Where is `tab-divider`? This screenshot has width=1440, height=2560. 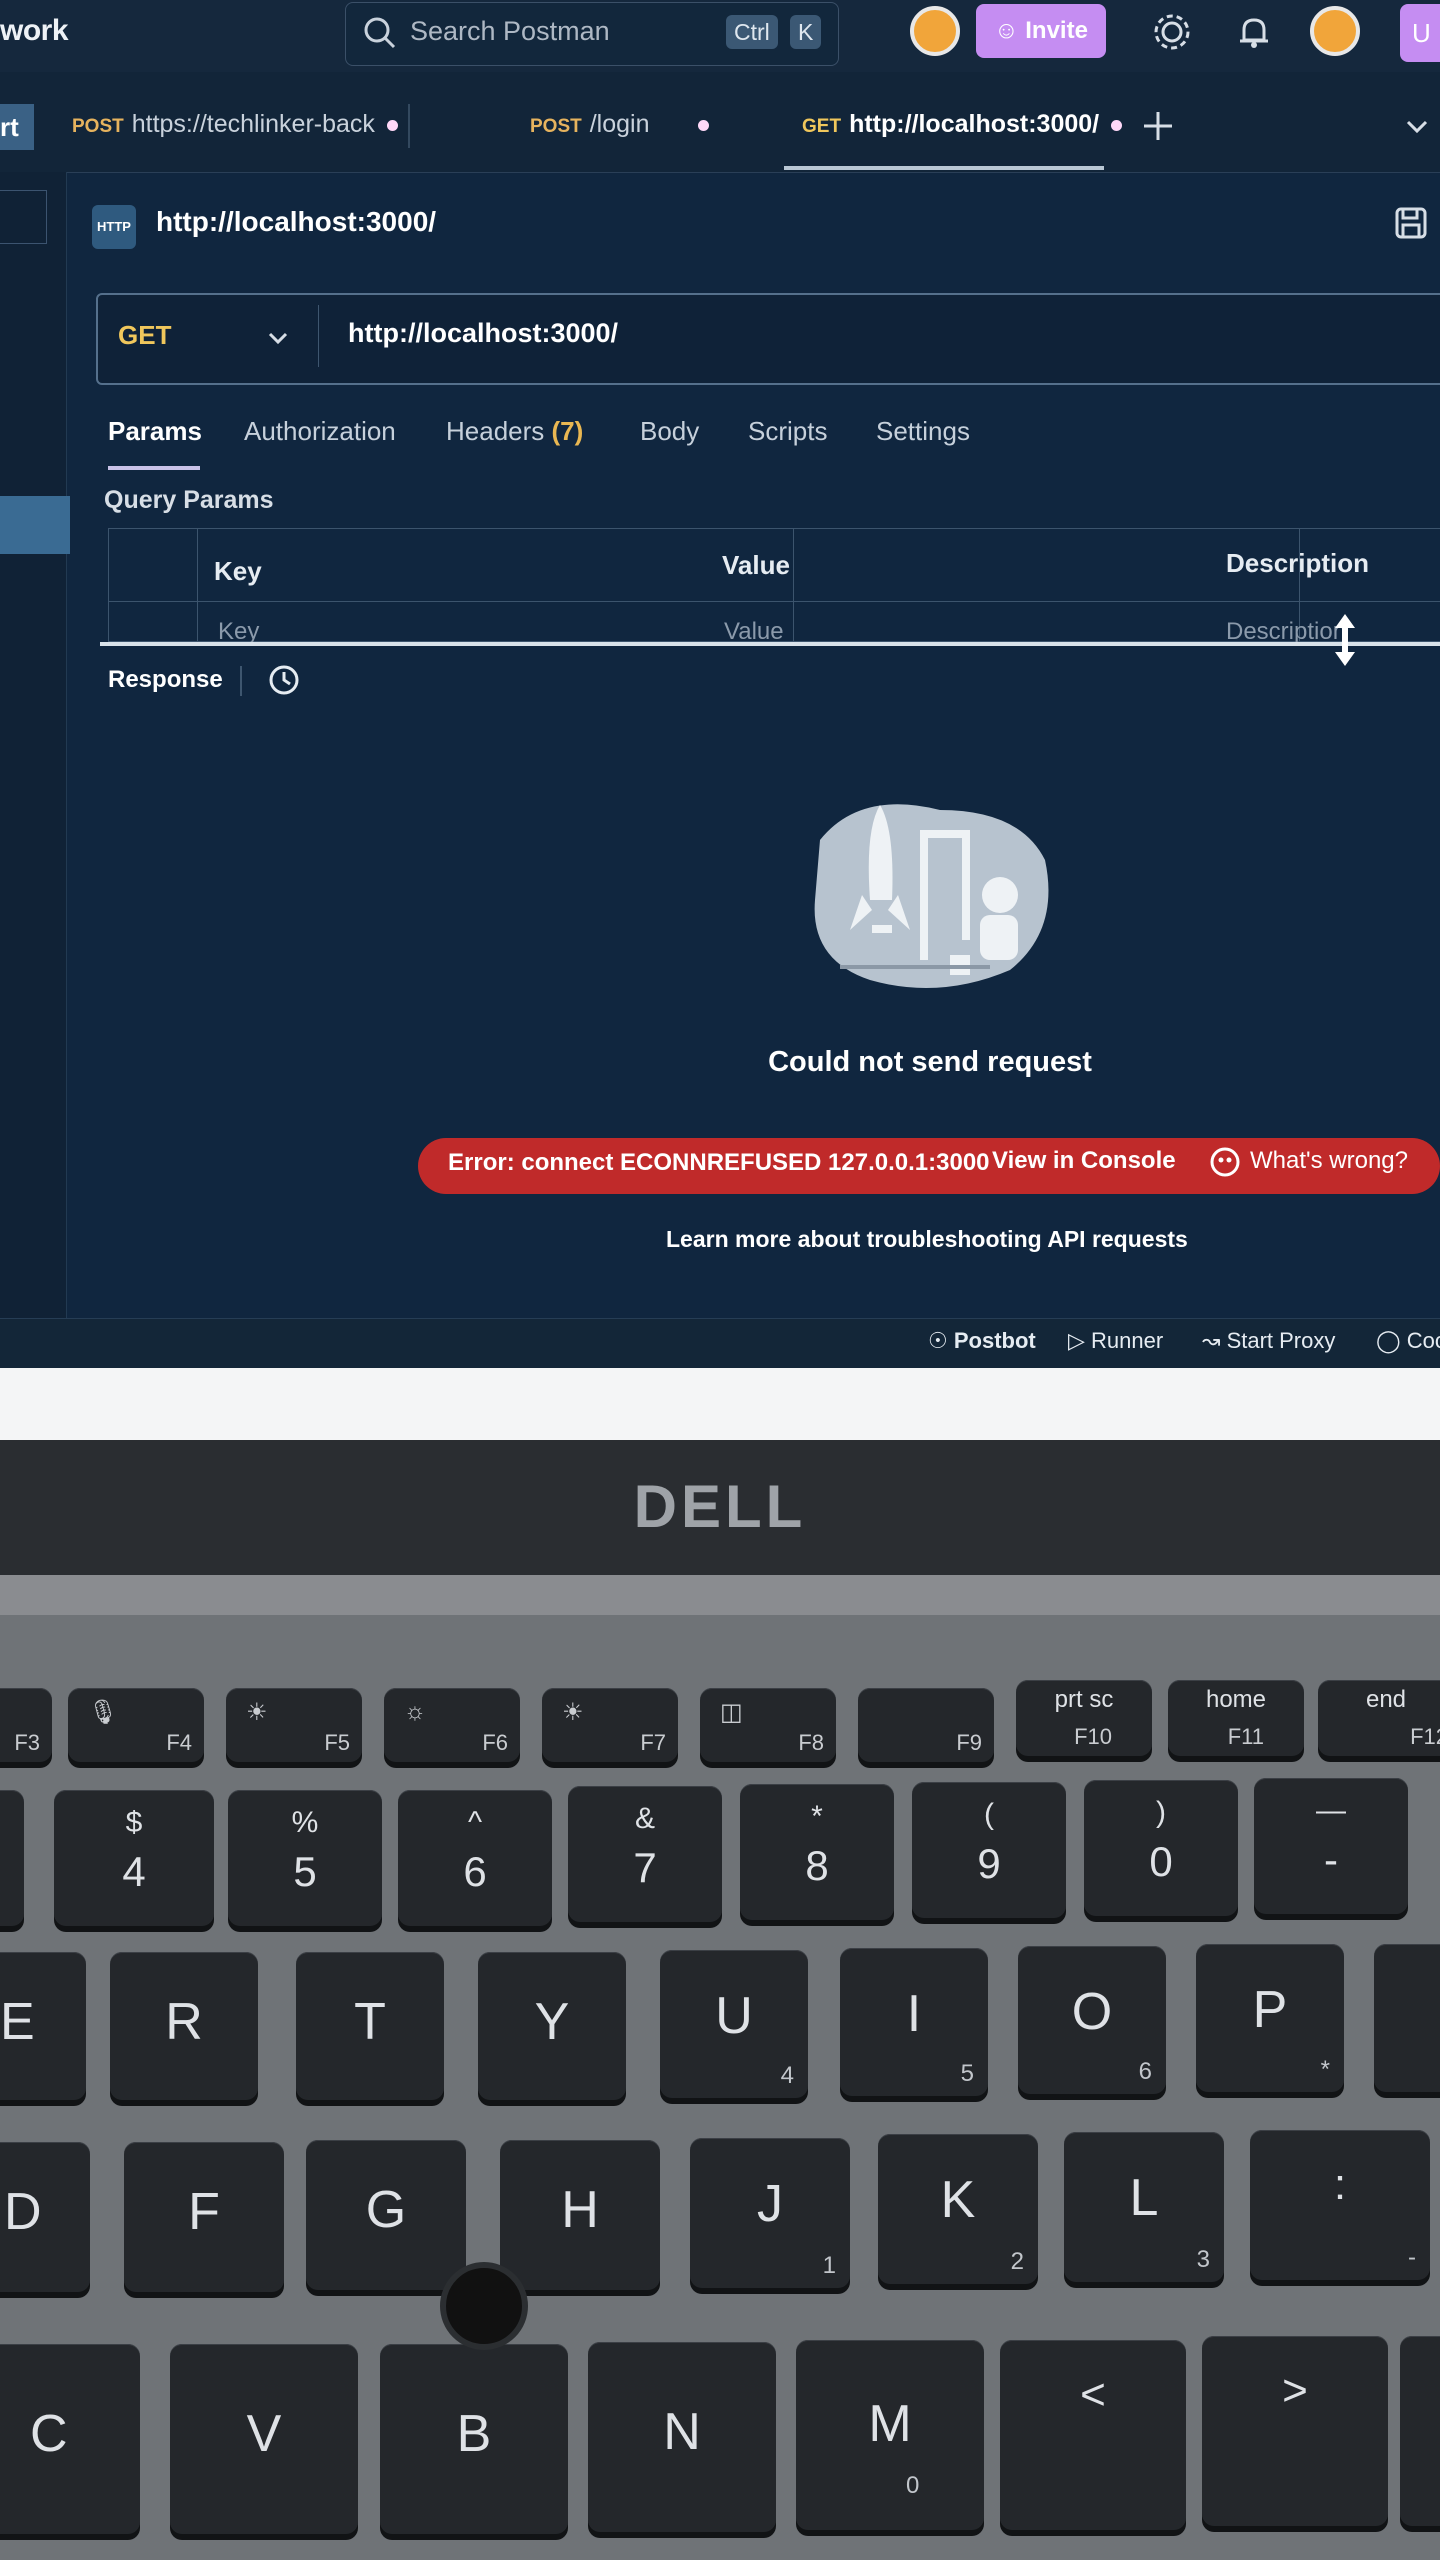
tab-divider is located at coordinates (409, 126).